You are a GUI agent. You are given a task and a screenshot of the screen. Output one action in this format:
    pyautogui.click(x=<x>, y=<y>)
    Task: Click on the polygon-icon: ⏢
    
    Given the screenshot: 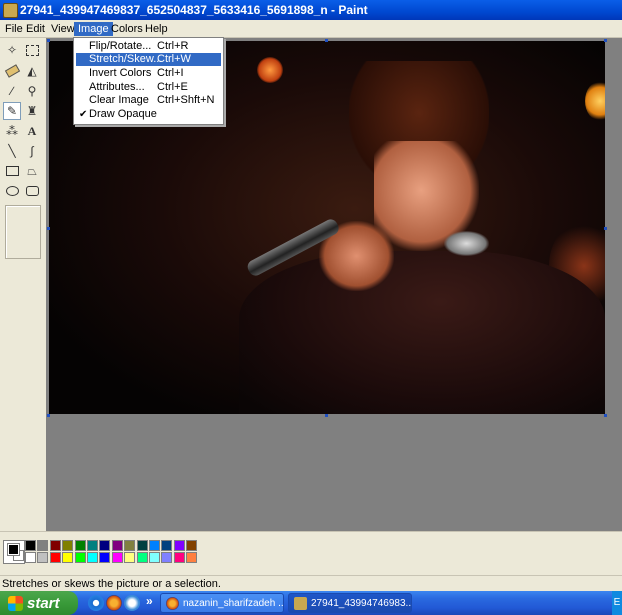 What is the action you would take?
    pyautogui.click(x=32, y=171)
    